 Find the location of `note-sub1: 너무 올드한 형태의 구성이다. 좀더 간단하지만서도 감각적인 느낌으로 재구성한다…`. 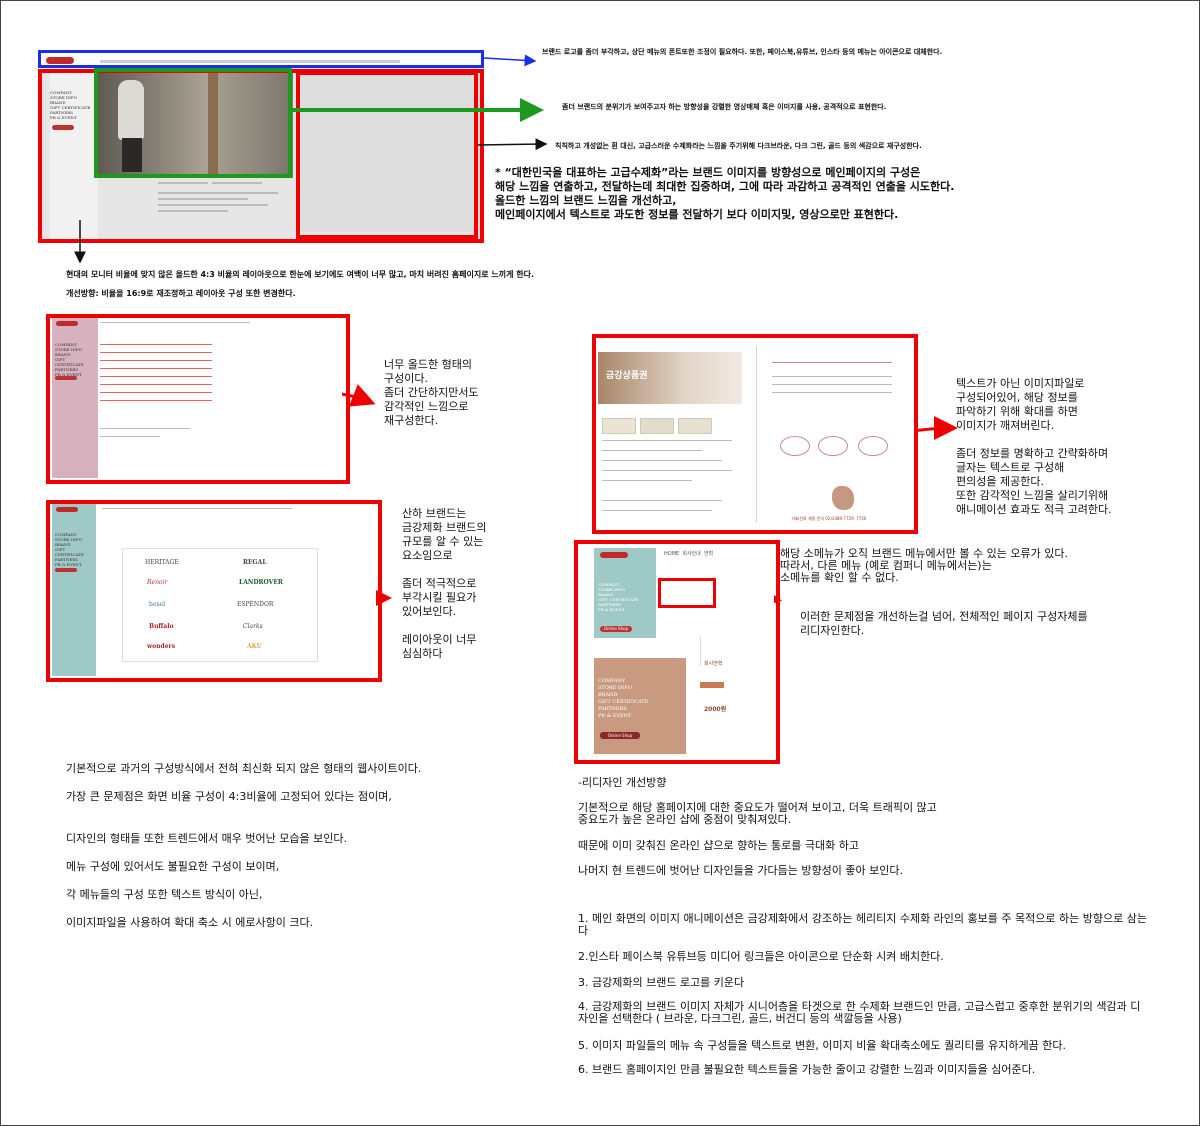

note-sub1: 너무 올드한 형태의 구성이다. 좀더 간단하지만서도 감각적인 느낌으로 재구성한다… is located at coordinates (431, 392).